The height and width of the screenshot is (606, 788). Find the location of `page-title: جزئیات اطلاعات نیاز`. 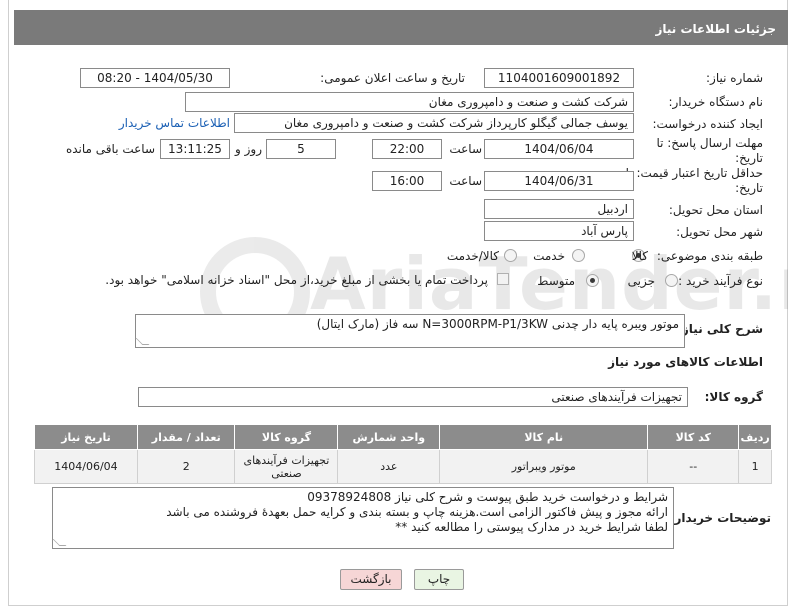

page-title: جزئیات اطلاعات نیاز is located at coordinates (401, 27).